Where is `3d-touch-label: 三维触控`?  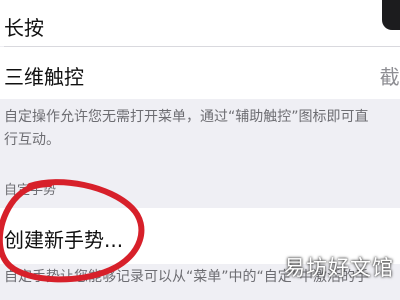 3d-touch-label: 三维触控 is located at coordinates (44, 77).